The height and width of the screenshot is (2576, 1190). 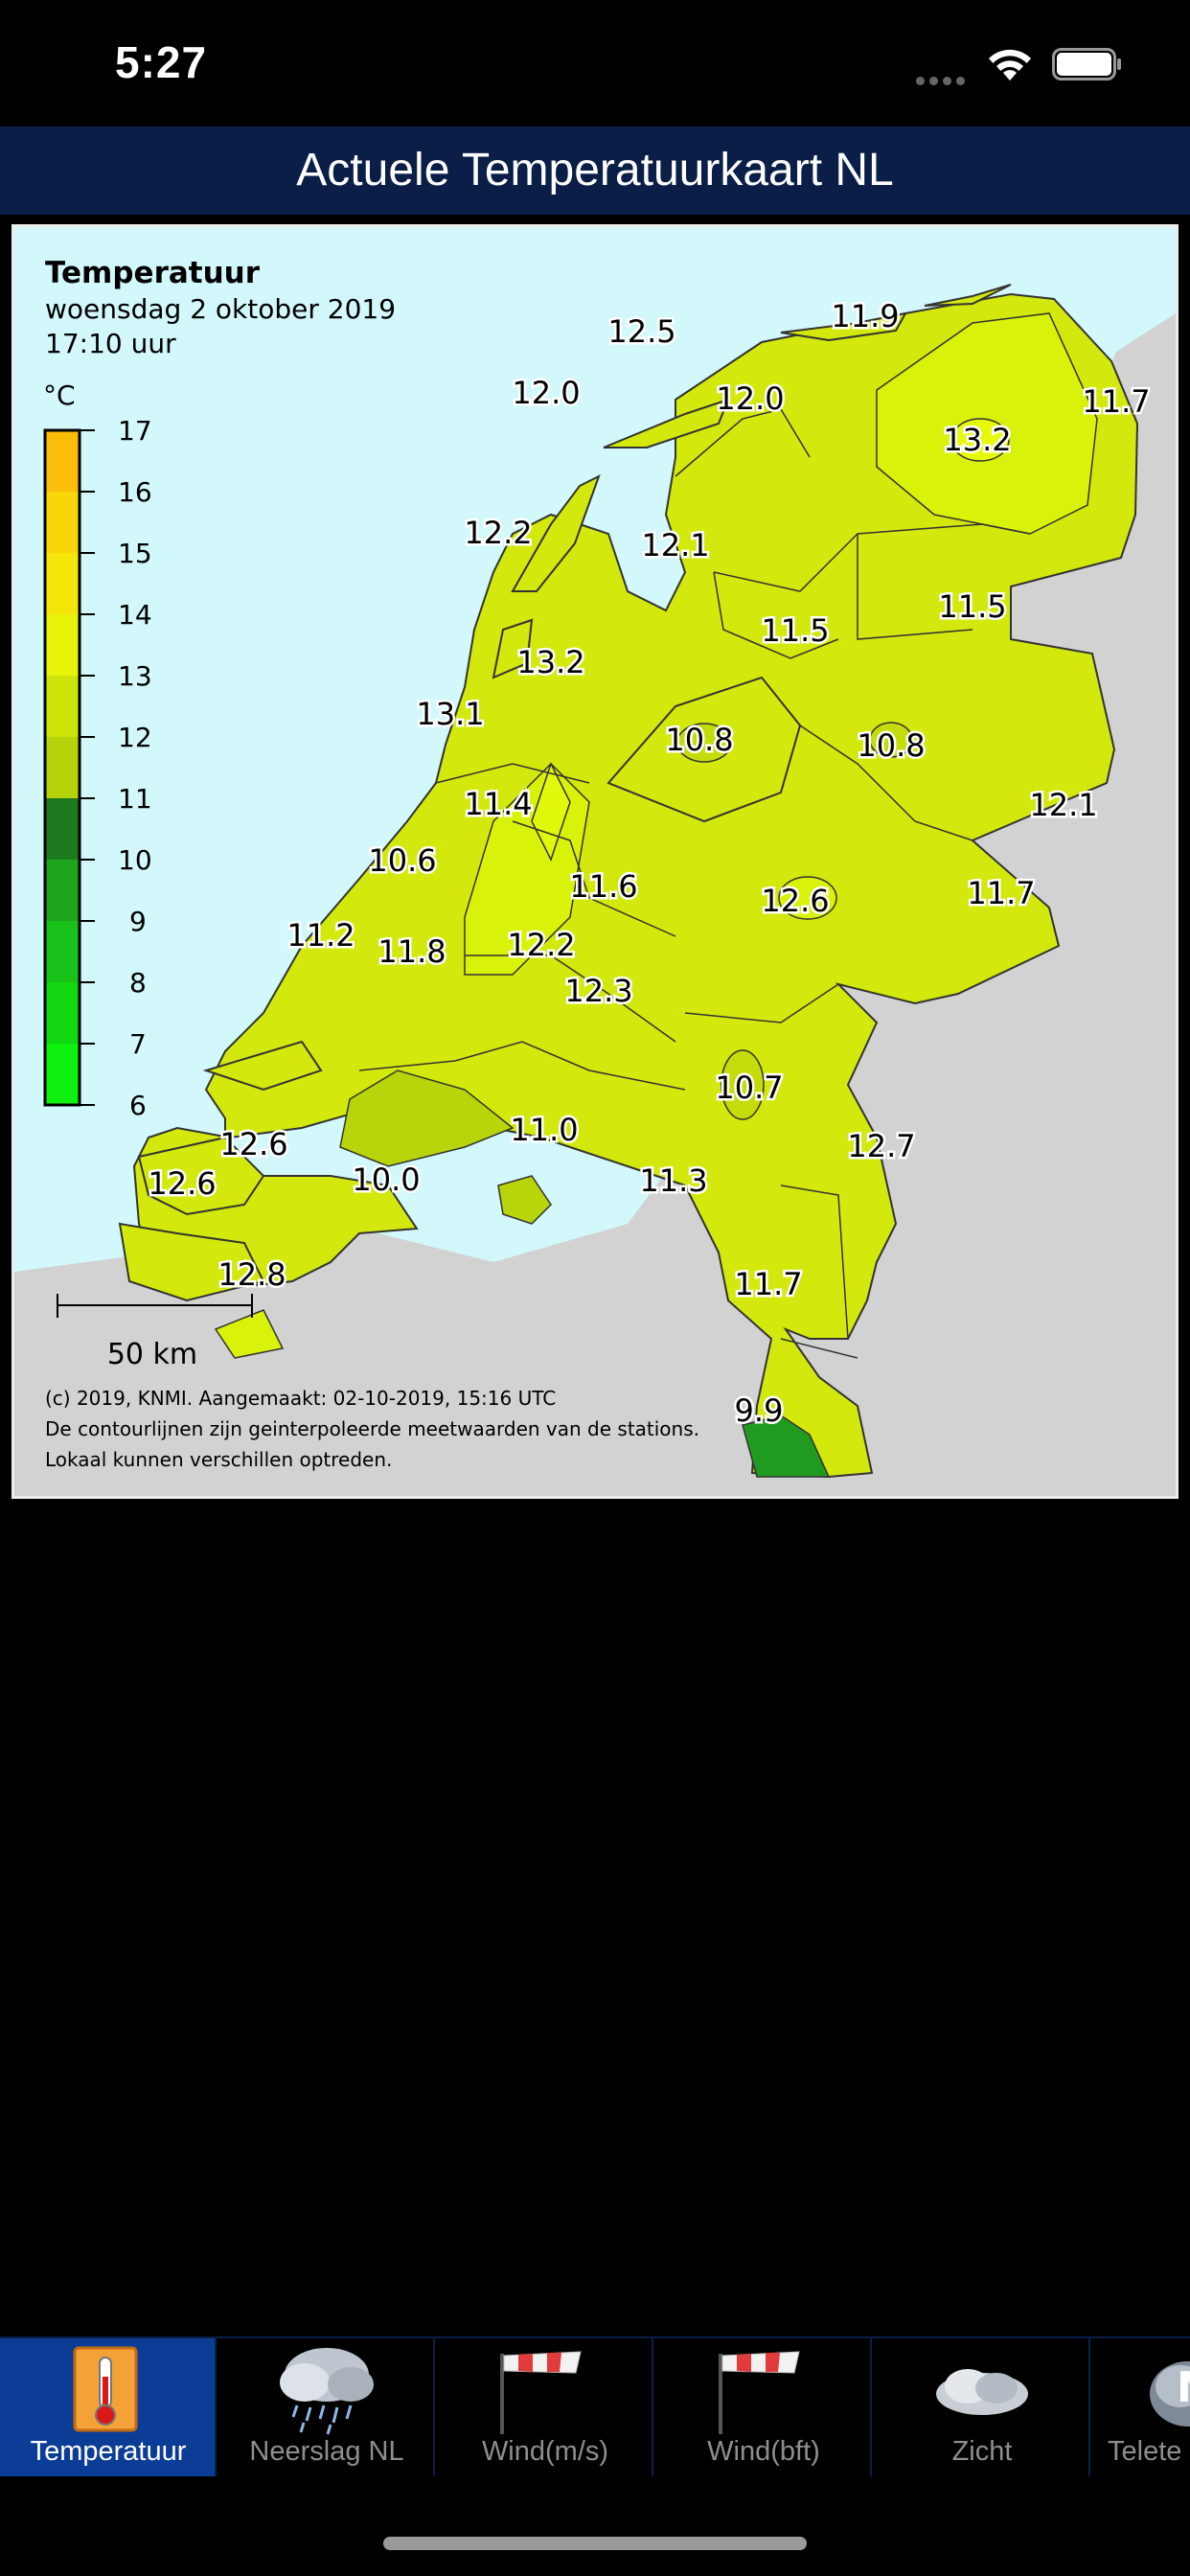 I want to click on temp-label: 11.0, so click(x=544, y=1130).